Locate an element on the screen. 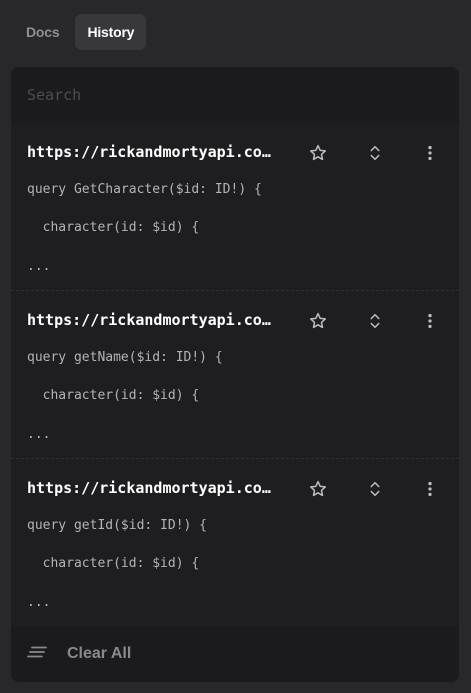 This screenshot has width=471, height=693. clear-all-label: Clear All is located at coordinates (99, 653).